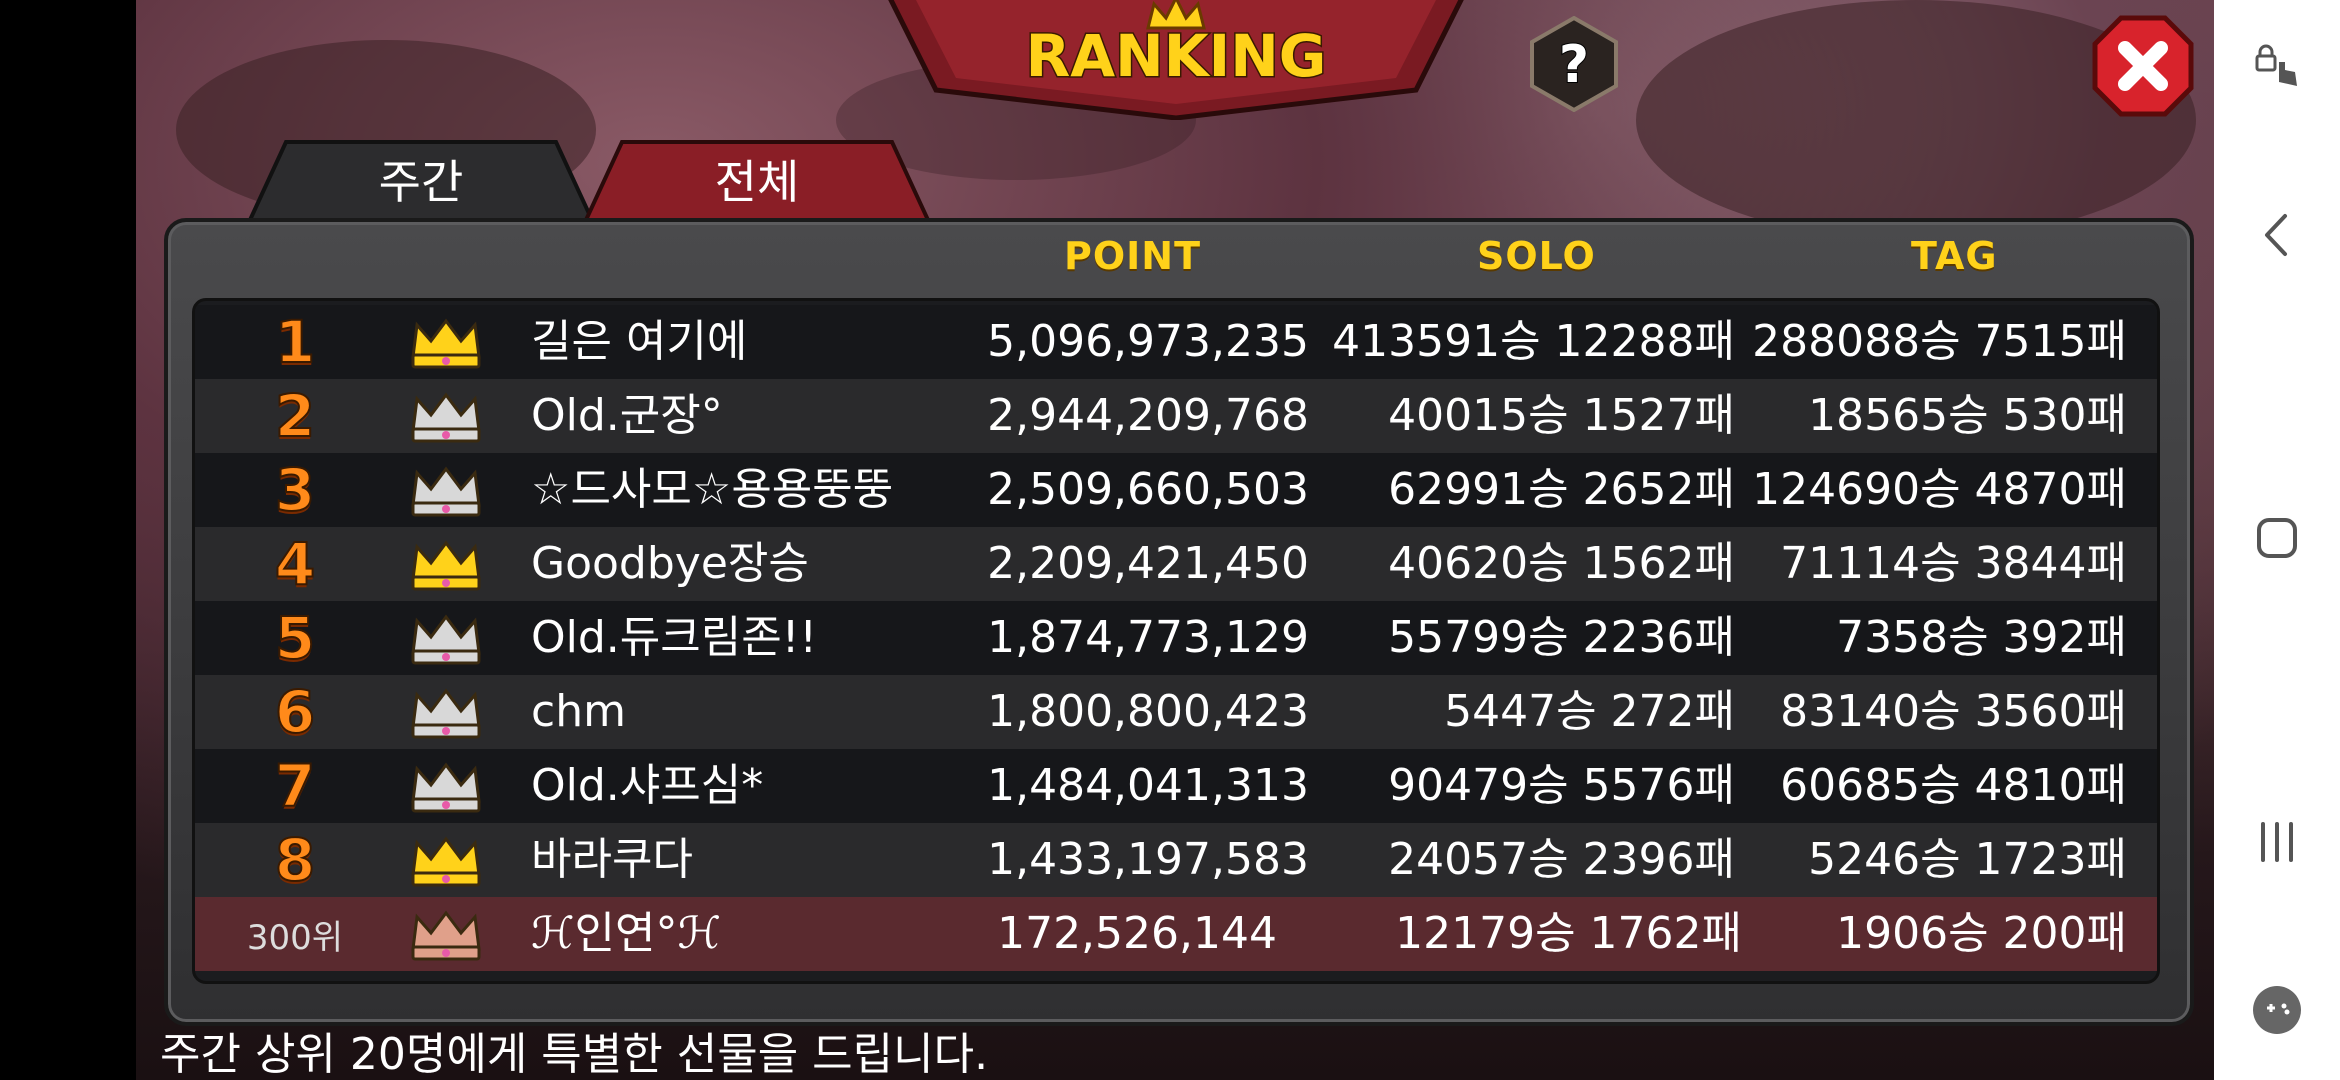 This screenshot has height=1080, width=2340. Describe the element at coordinates (1148, 785) in the screenshot. I see `point-value: 1,484,041,313` at that location.